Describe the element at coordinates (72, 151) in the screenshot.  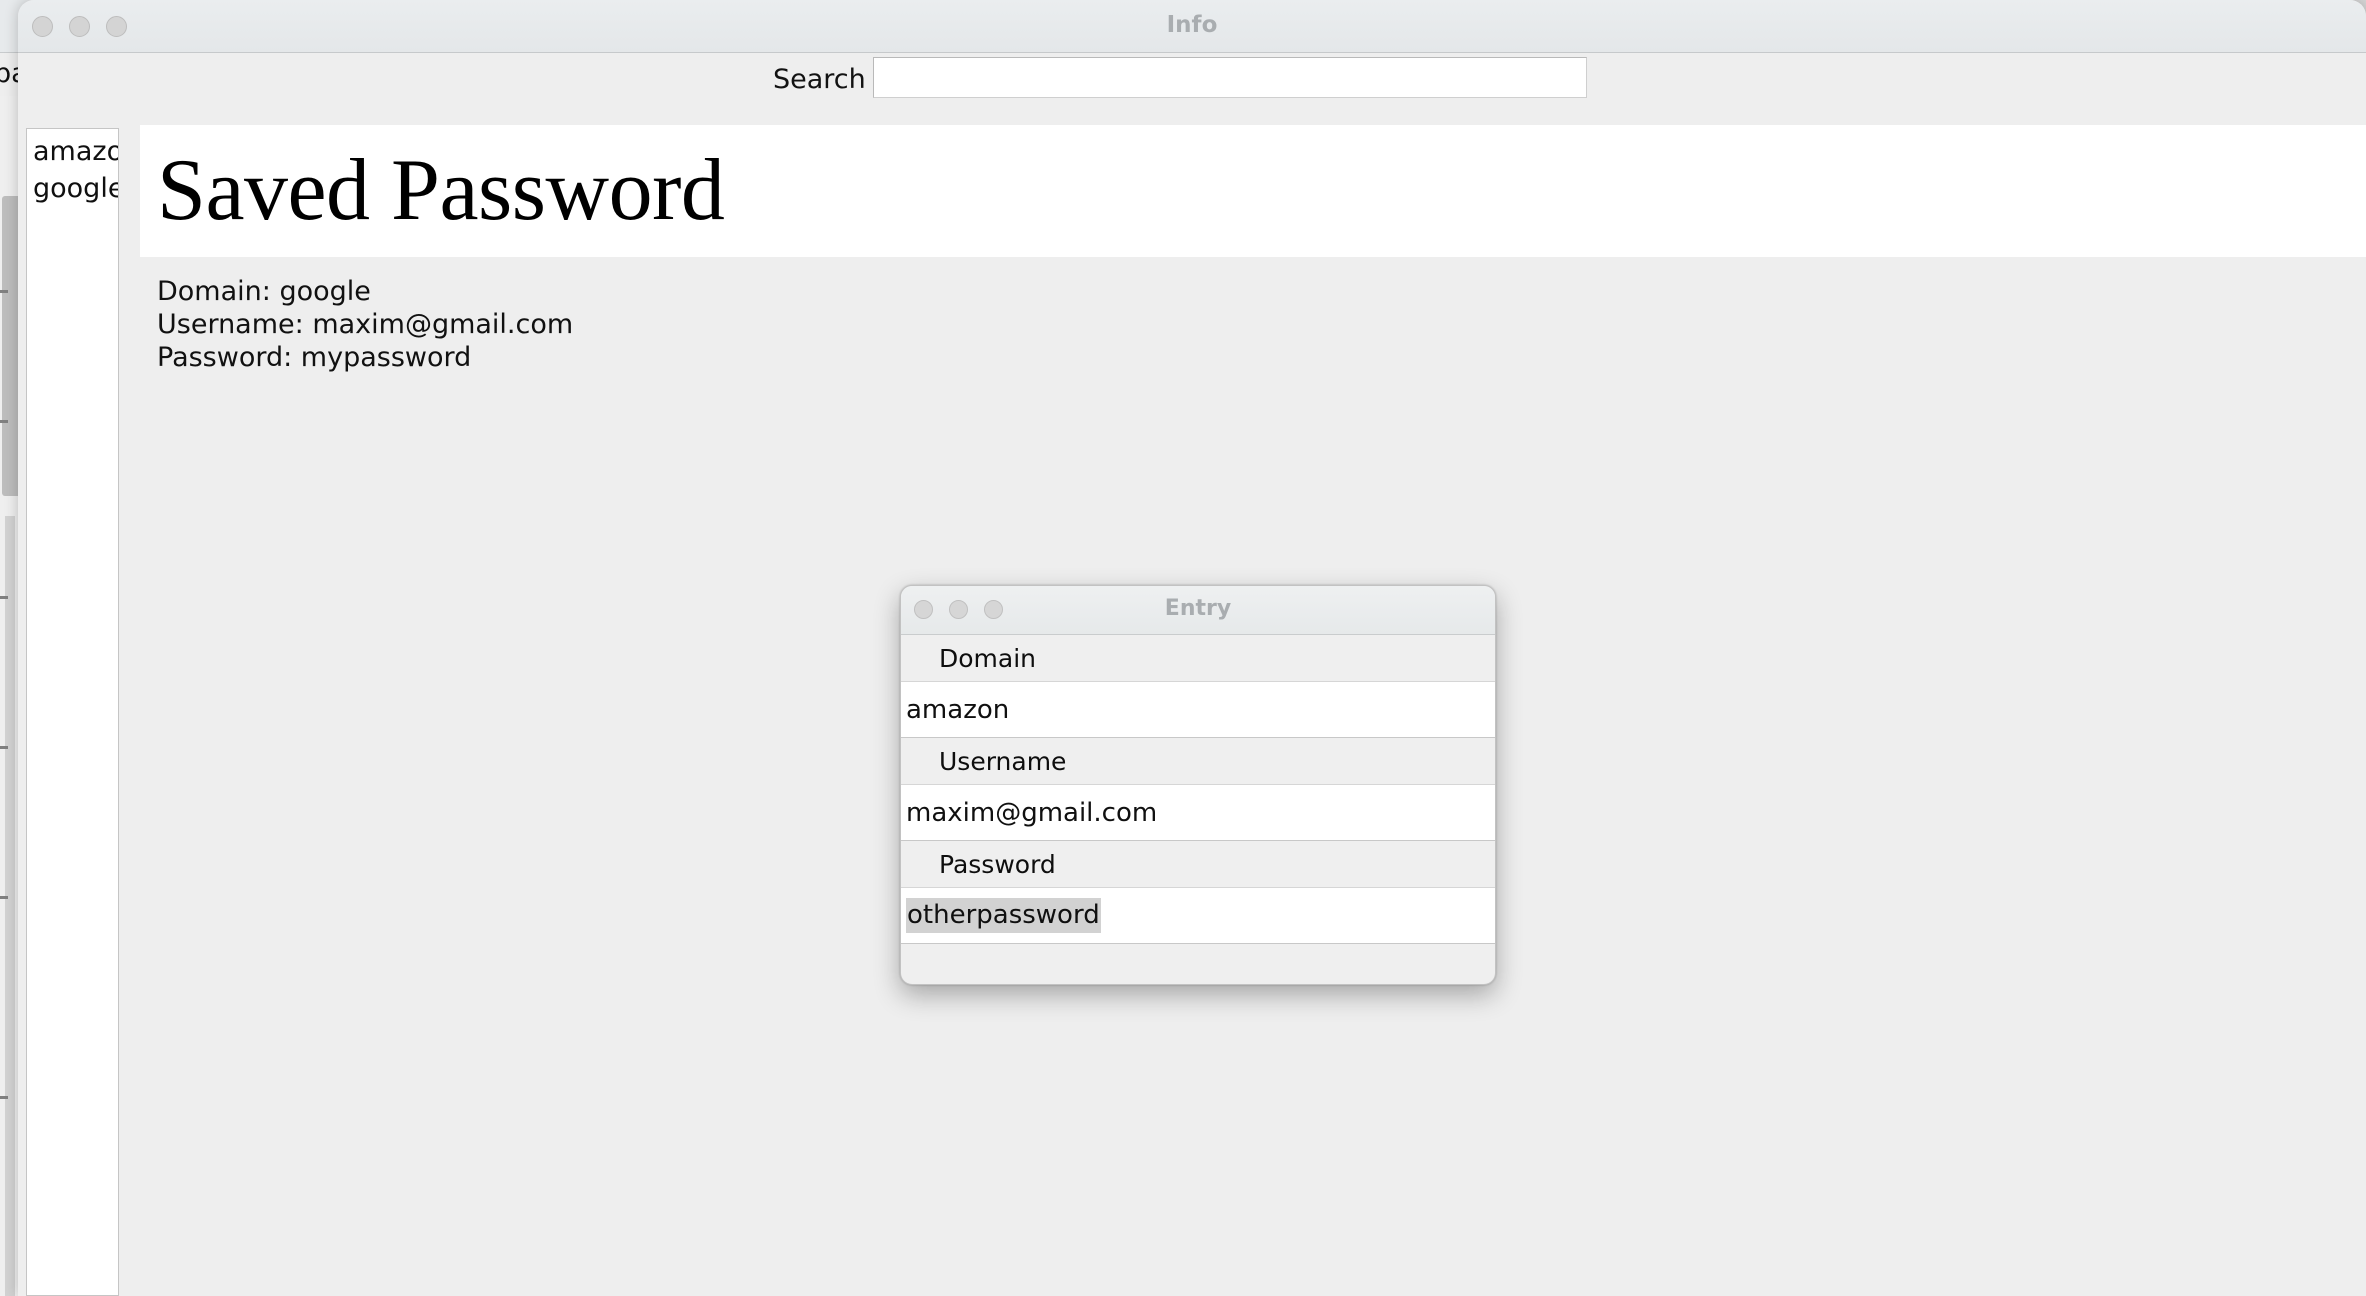
I see `sidebar-item-amazon: amazon` at that location.